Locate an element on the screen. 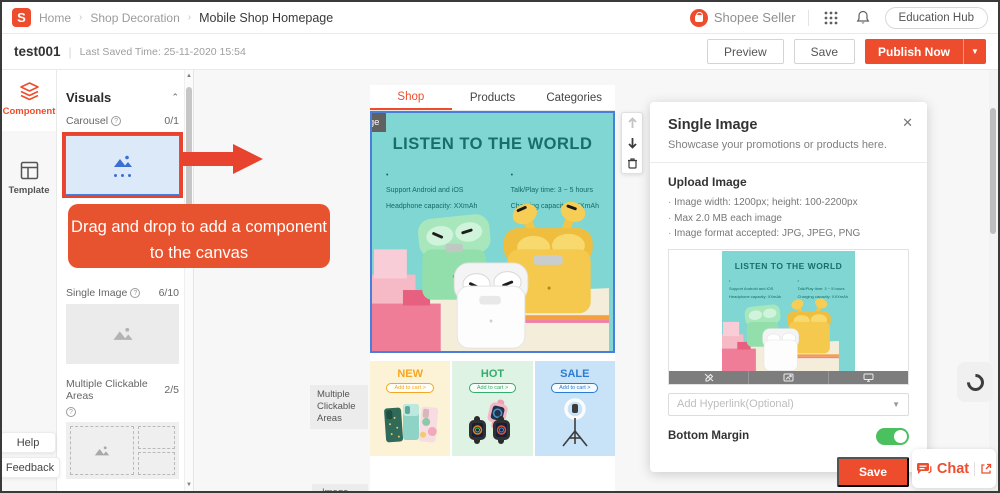 Image resolution: width=1000 pixels, height=493 pixels. settings-panel-title: Single Image is located at coordinates (713, 125).